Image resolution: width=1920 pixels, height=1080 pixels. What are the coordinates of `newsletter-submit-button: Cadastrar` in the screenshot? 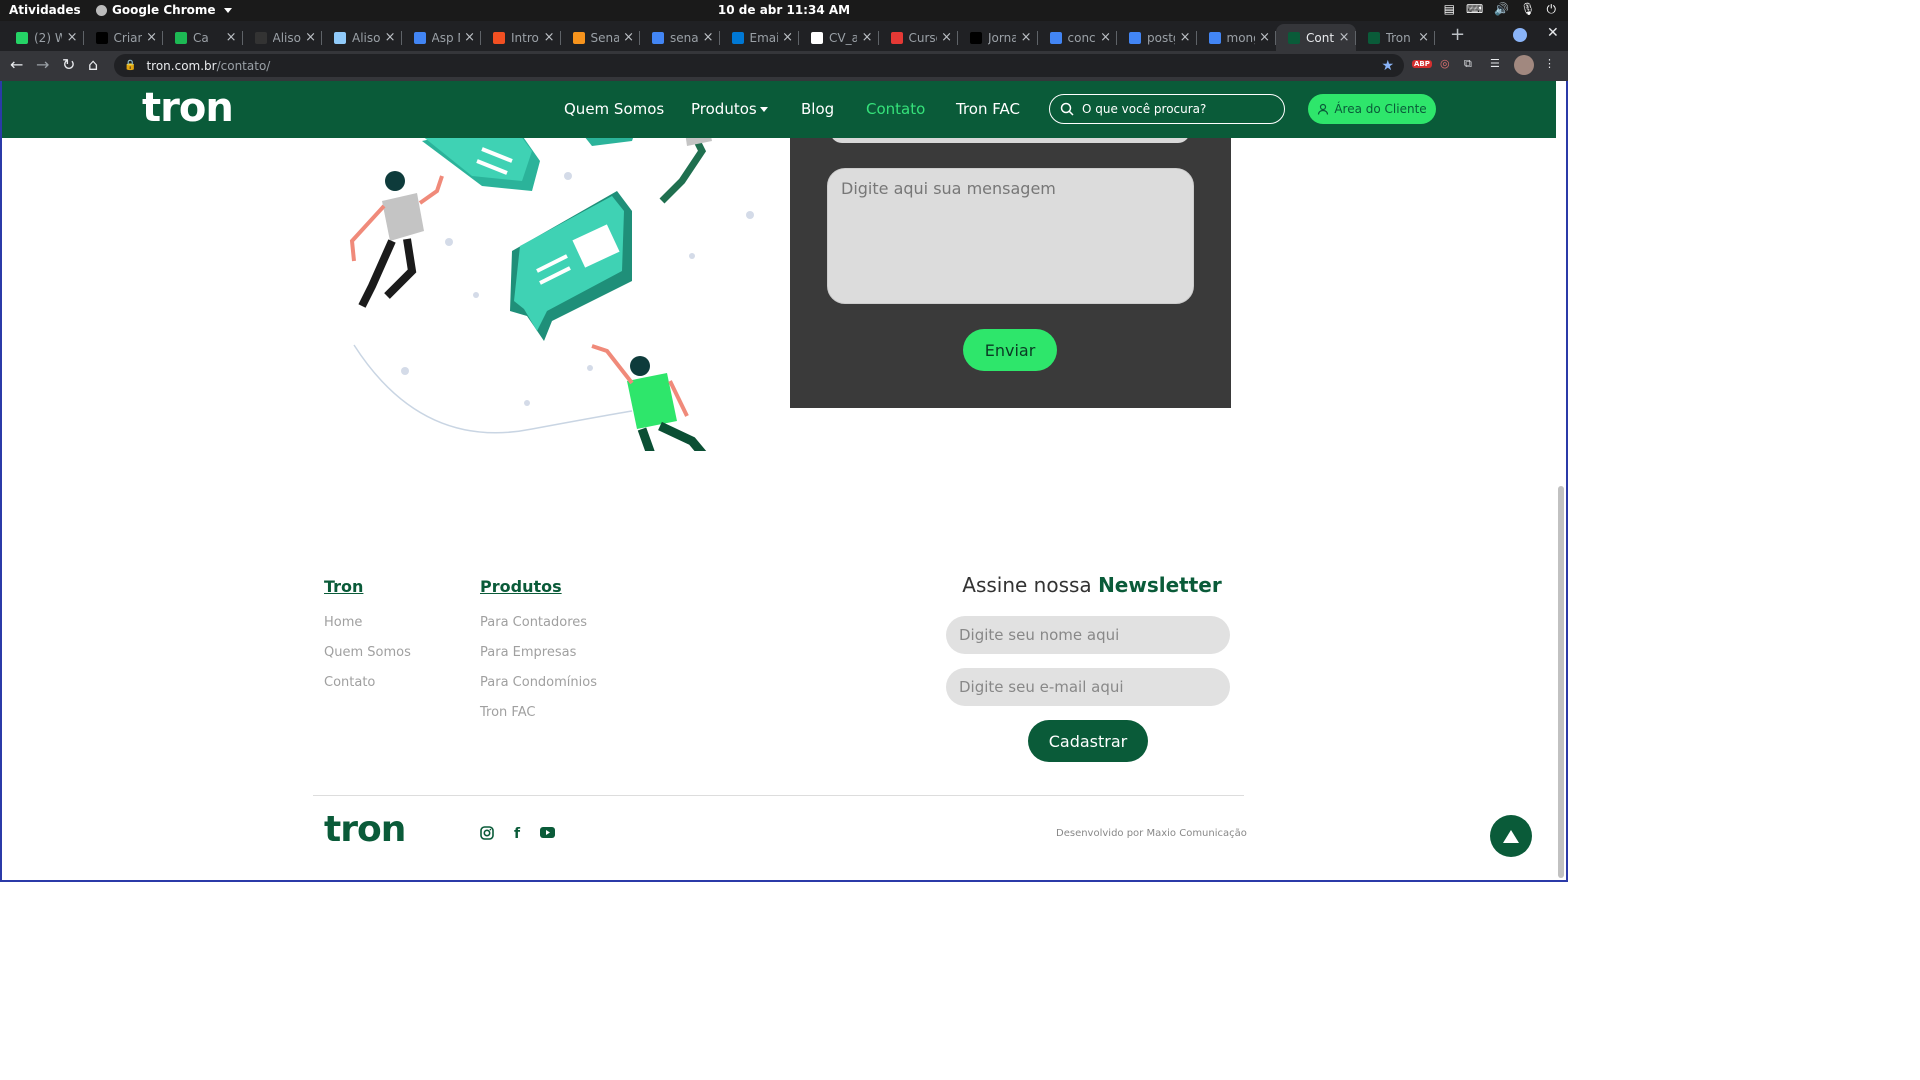 It's located at (1088, 741).